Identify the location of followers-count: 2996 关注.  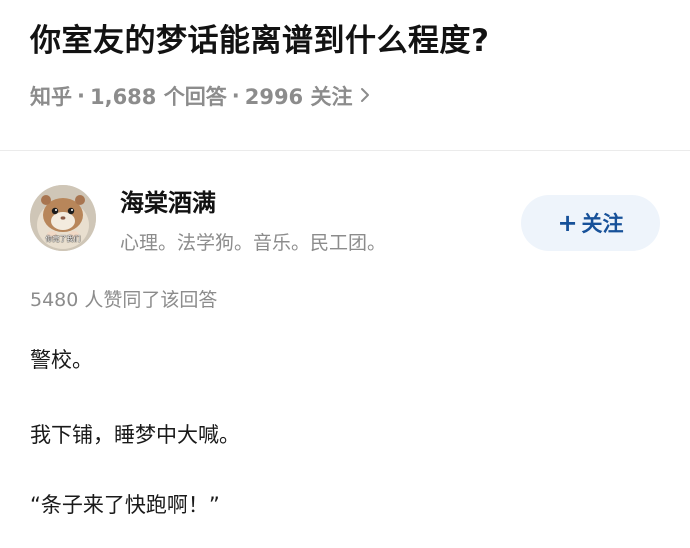
(298, 97).